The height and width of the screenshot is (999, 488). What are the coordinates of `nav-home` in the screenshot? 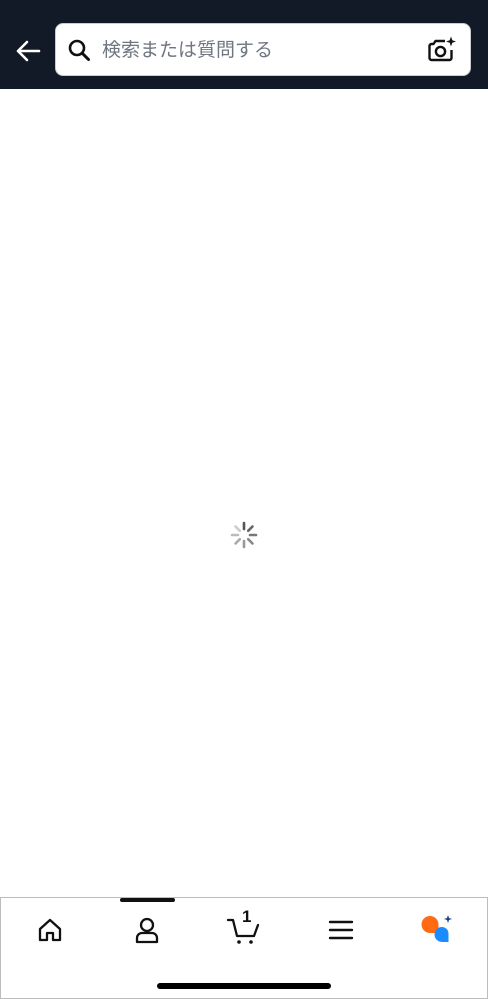 It's located at (50, 930).